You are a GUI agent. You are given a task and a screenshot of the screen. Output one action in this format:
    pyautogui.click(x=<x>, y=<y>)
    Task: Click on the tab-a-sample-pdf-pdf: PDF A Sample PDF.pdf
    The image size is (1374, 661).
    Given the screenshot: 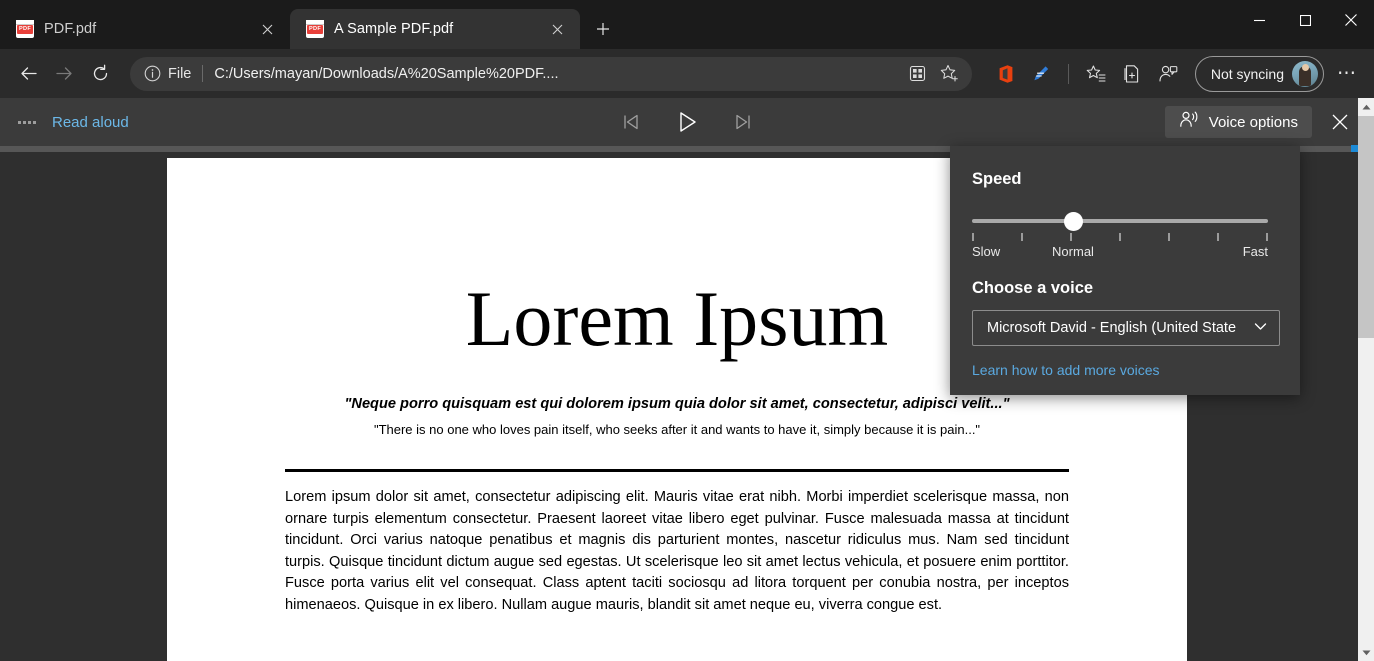 What is the action you would take?
    pyautogui.click(x=435, y=29)
    